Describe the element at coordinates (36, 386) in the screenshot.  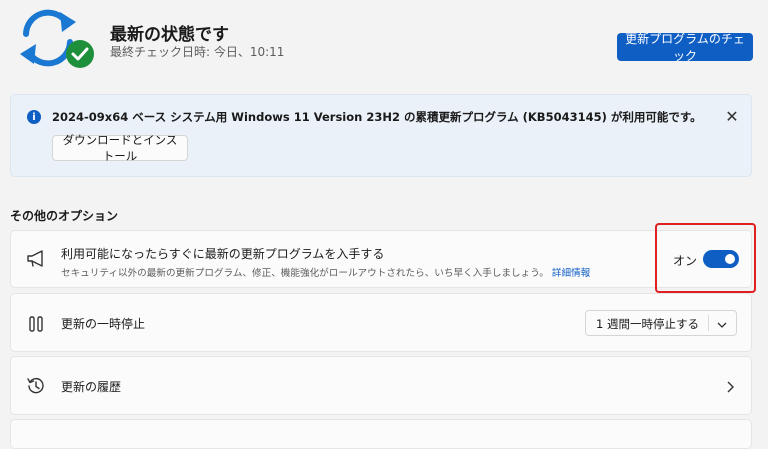
I see `history-icon` at that location.